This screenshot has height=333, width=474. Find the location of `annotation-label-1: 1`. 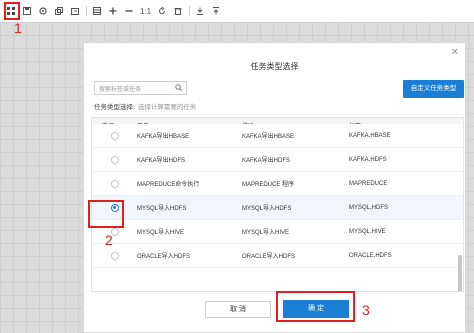

annotation-label-1: 1 is located at coordinates (18, 28).